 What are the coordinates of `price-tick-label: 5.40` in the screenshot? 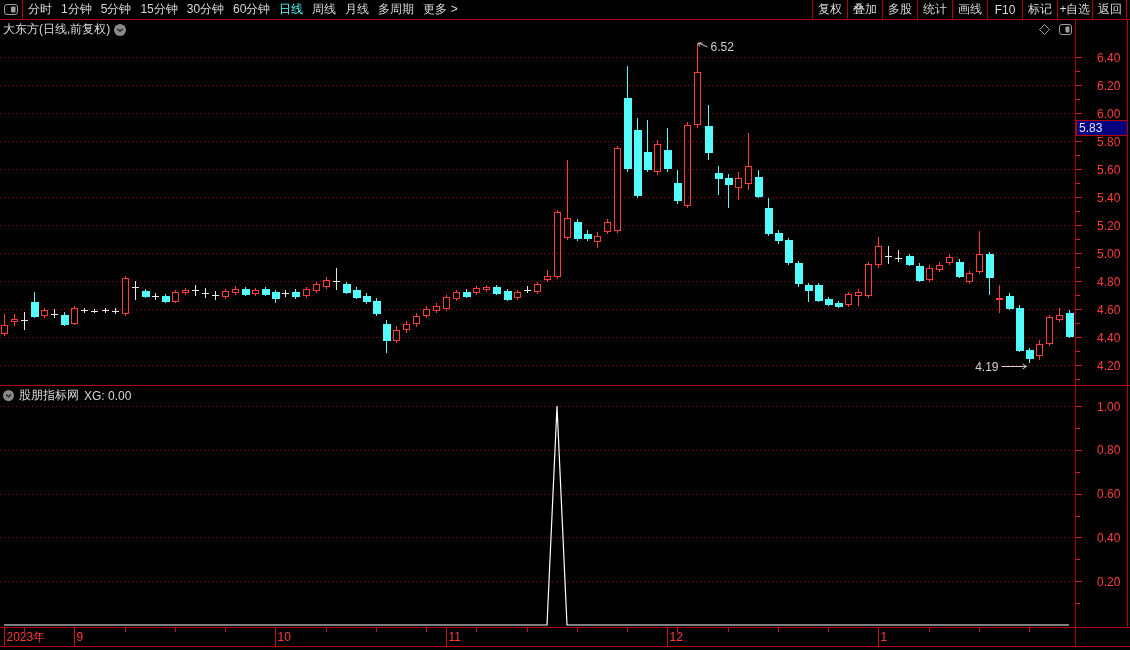 It's located at (1109, 197).